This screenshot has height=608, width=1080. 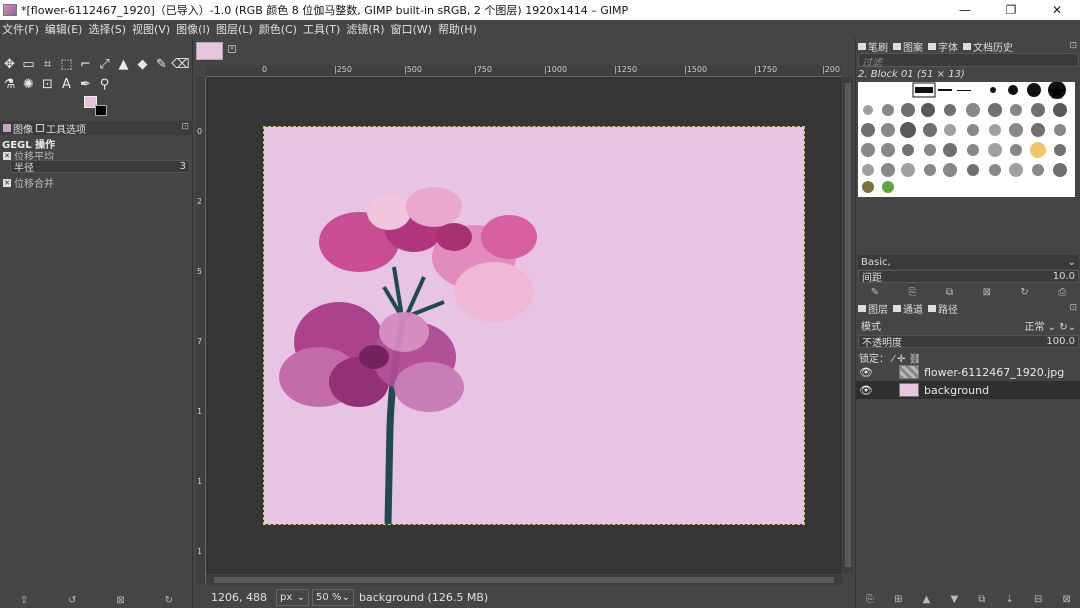 What do you see at coordinates (932, 46) in the screenshot?
I see `font-icon` at bounding box center [932, 46].